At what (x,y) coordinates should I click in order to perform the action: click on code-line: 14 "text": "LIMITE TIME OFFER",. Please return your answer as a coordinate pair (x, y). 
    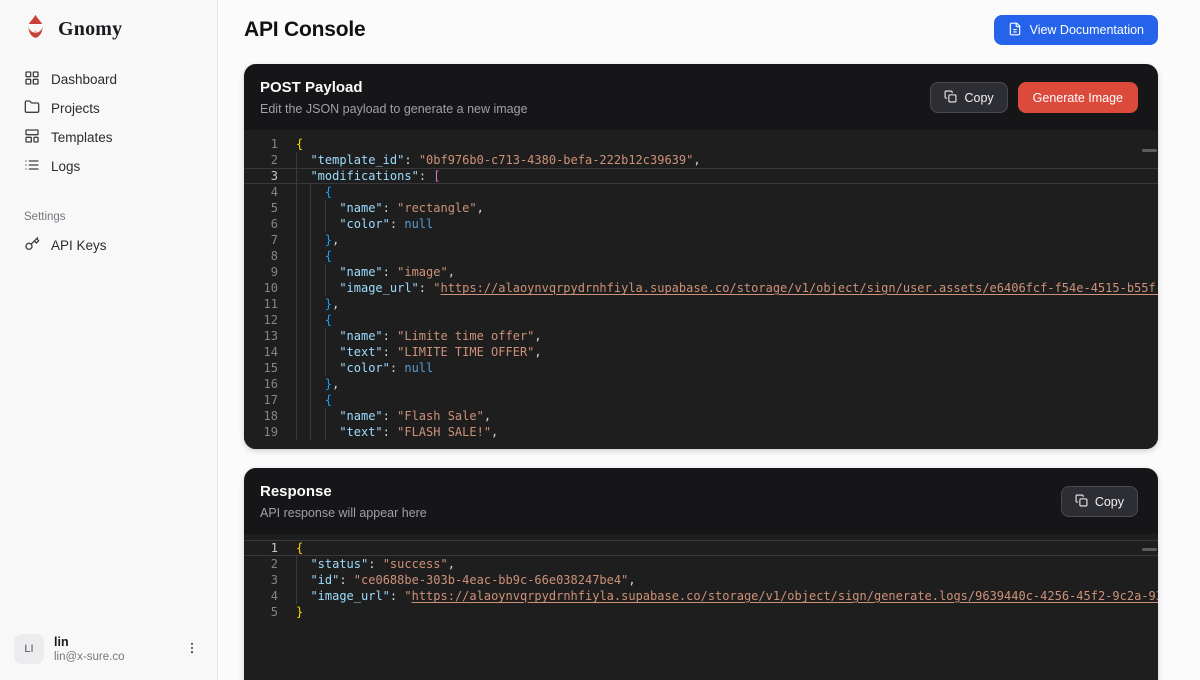
    Looking at the image, I should click on (701, 352).